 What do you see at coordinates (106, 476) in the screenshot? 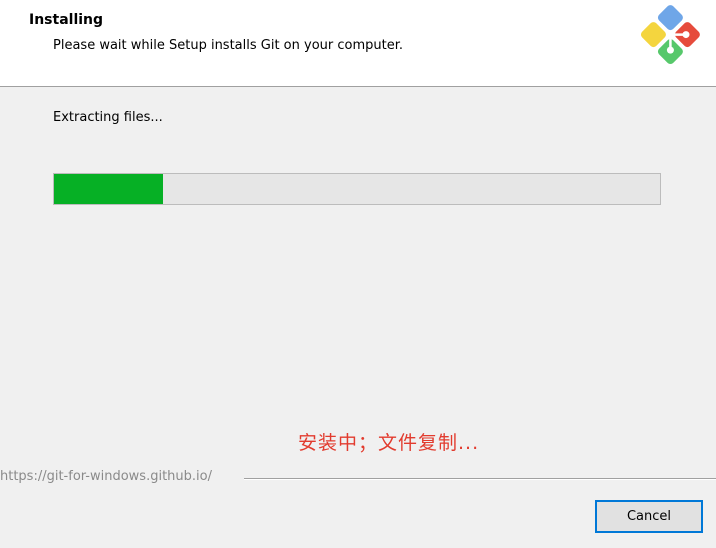
I see `branding-link-text: https://git-for-windows.github.io/` at bounding box center [106, 476].